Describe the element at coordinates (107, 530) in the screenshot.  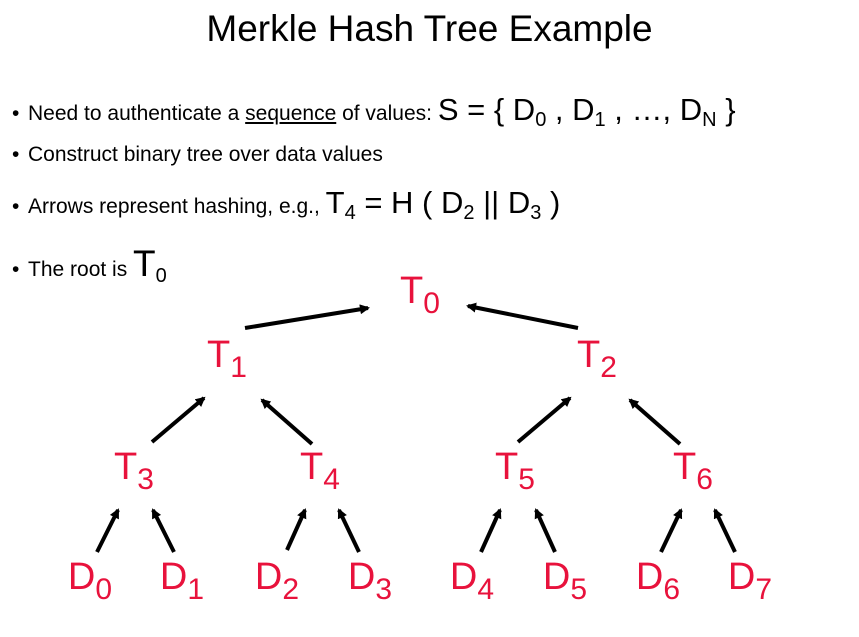
I see `arrow-d0-to-t3` at that location.